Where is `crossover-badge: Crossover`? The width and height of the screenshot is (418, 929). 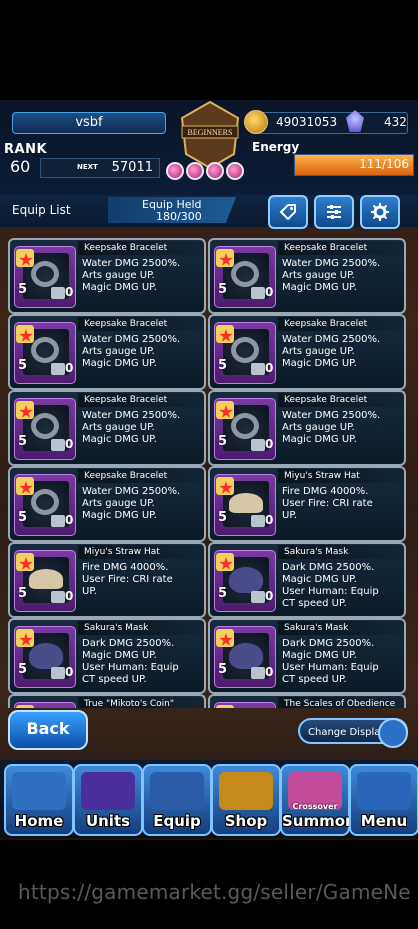 crossover-badge: Crossover is located at coordinates (315, 806).